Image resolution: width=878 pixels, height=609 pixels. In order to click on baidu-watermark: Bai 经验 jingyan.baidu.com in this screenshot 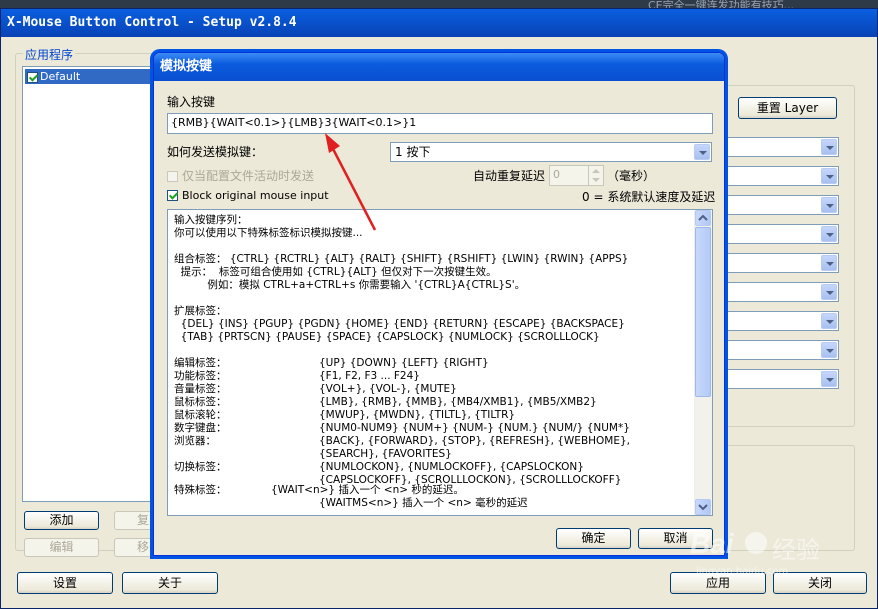, I will do `click(780, 556)`.